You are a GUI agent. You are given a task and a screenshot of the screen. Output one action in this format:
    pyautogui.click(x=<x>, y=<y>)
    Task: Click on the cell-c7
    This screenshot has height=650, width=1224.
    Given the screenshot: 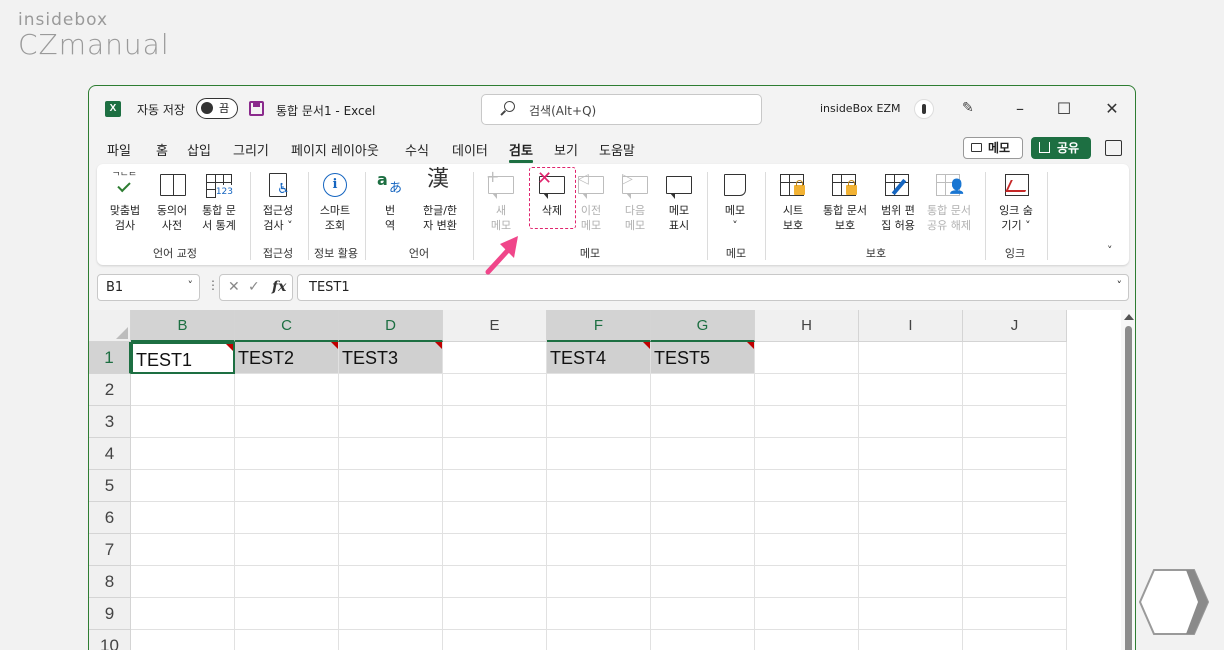 What is the action you would take?
    pyautogui.click(x=287, y=550)
    